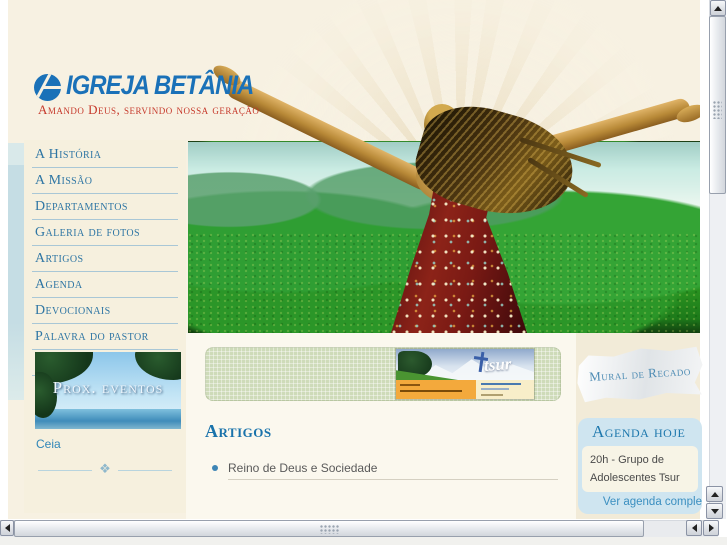 The height and width of the screenshot is (545, 727). Describe the element at coordinates (105, 311) in the screenshot. I see `menu-item-devocionais: Devocionais` at that location.